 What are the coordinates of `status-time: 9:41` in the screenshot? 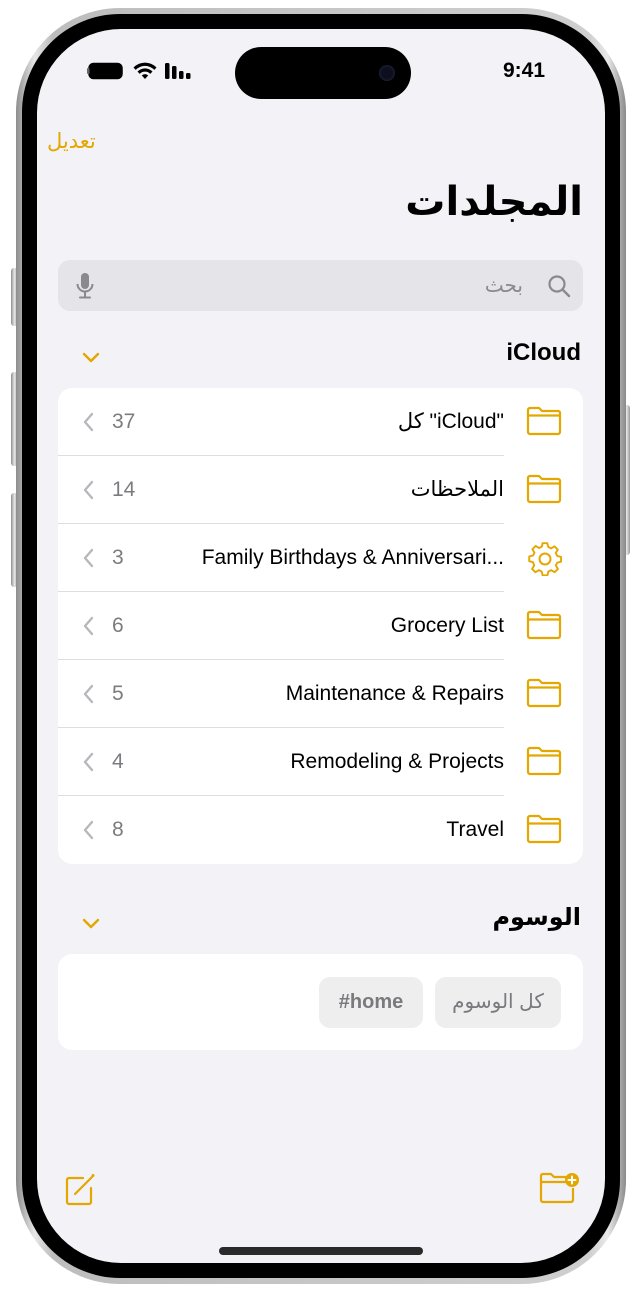 It's located at (523, 70).